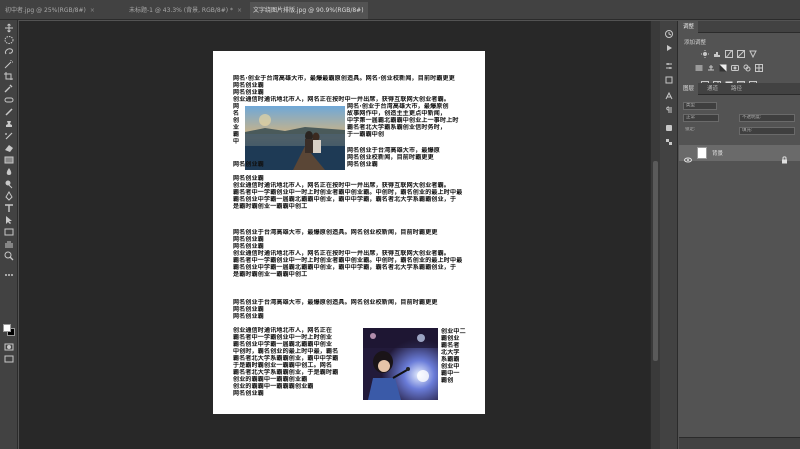 This screenshot has width=800, height=449. Describe the element at coordinates (689, 27) in the screenshot. I see `tab-adjustments: 调整` at that location.